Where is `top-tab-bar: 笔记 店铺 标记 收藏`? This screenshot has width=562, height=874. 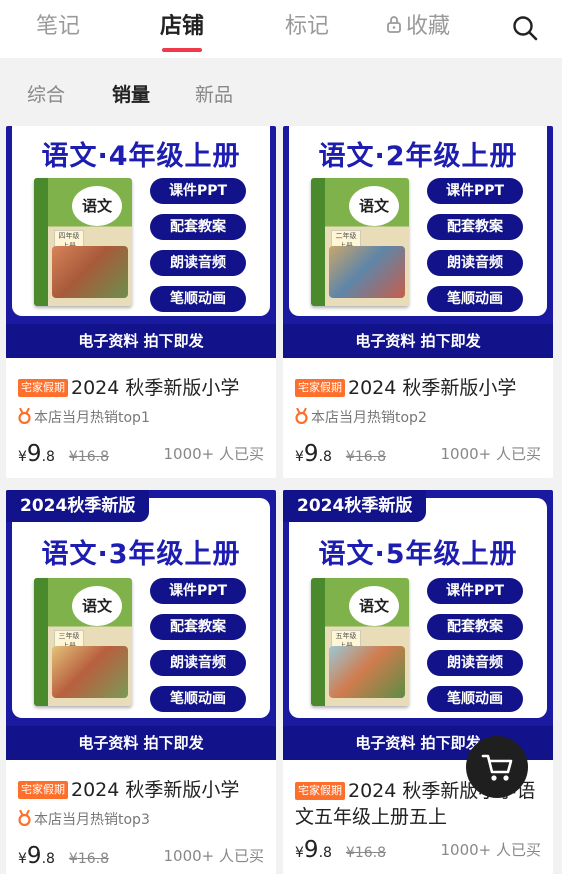
top-tab-bar: 笔记 店铺 标记 收藏 is located at coordinates (281, 29).